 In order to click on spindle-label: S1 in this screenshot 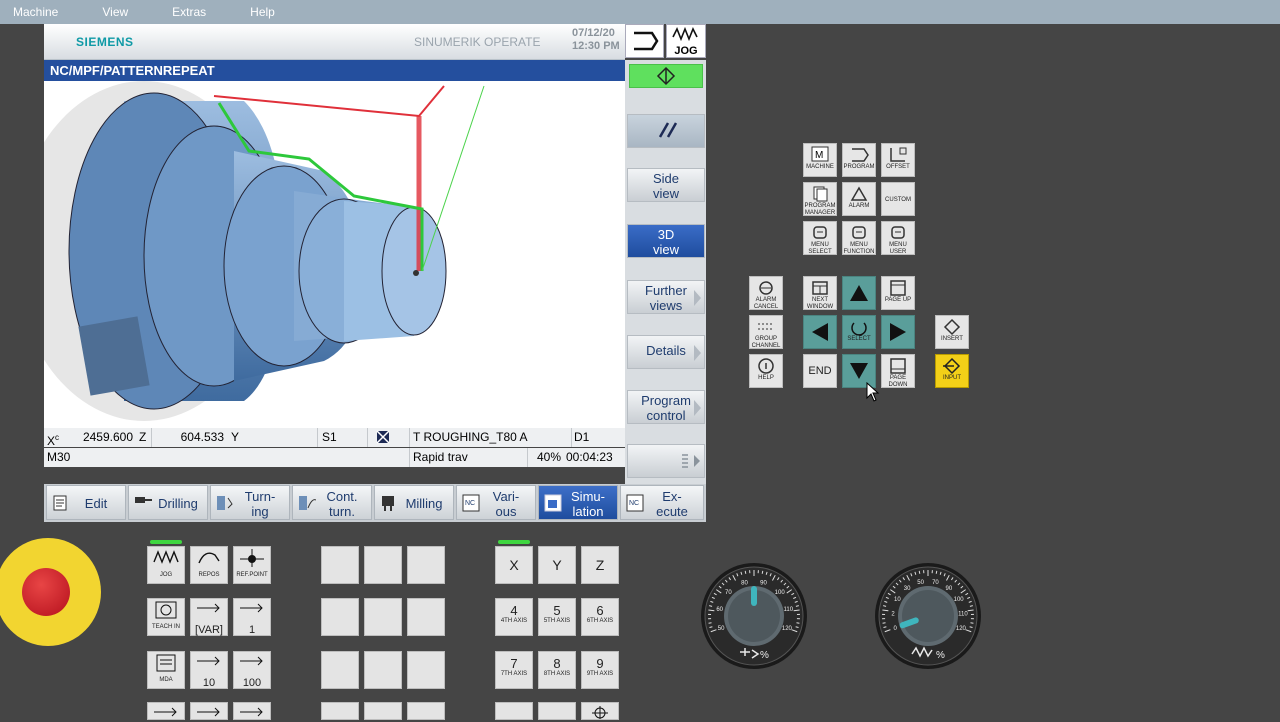, I will do `click(343, 437)`.